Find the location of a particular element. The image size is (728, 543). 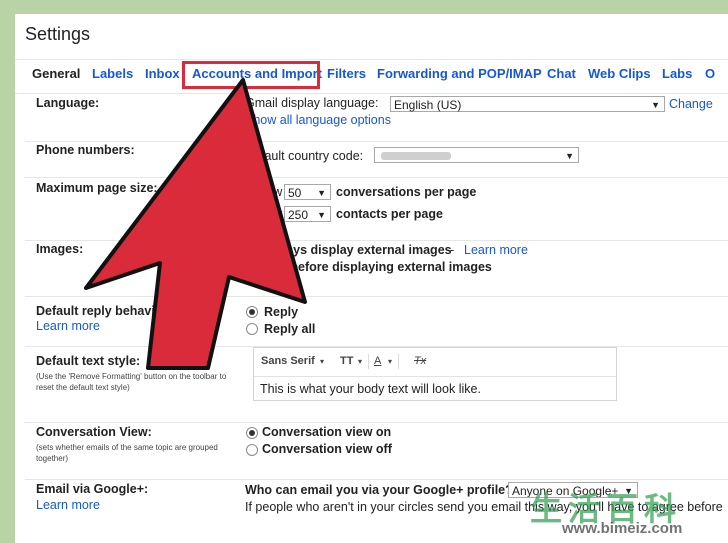

display-language-label: Gmail display language: is located at coordinates (312, 103).